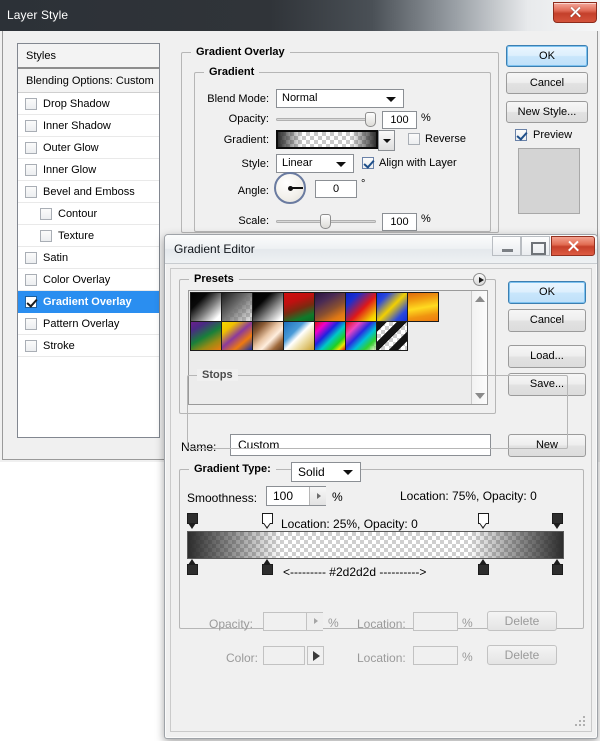 Image resolution: width=600 pixels, height=741 pixels. I want to click on align-with-layer-row: Align with Layer, so click(409, 163).